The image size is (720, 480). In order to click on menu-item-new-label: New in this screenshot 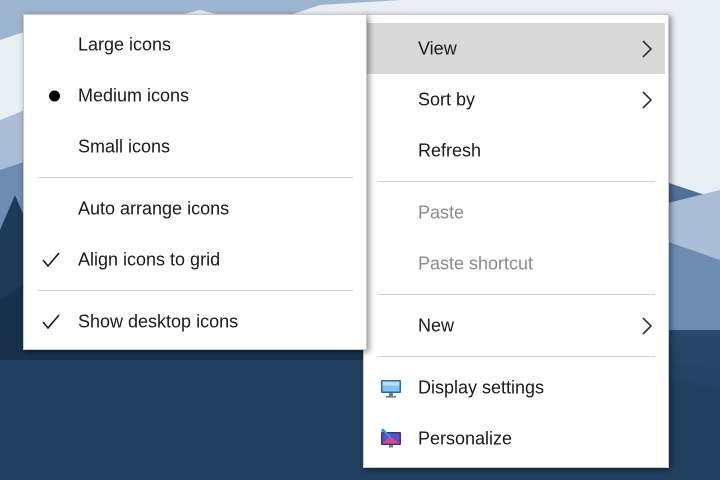, I will do `click(436, 325)`.